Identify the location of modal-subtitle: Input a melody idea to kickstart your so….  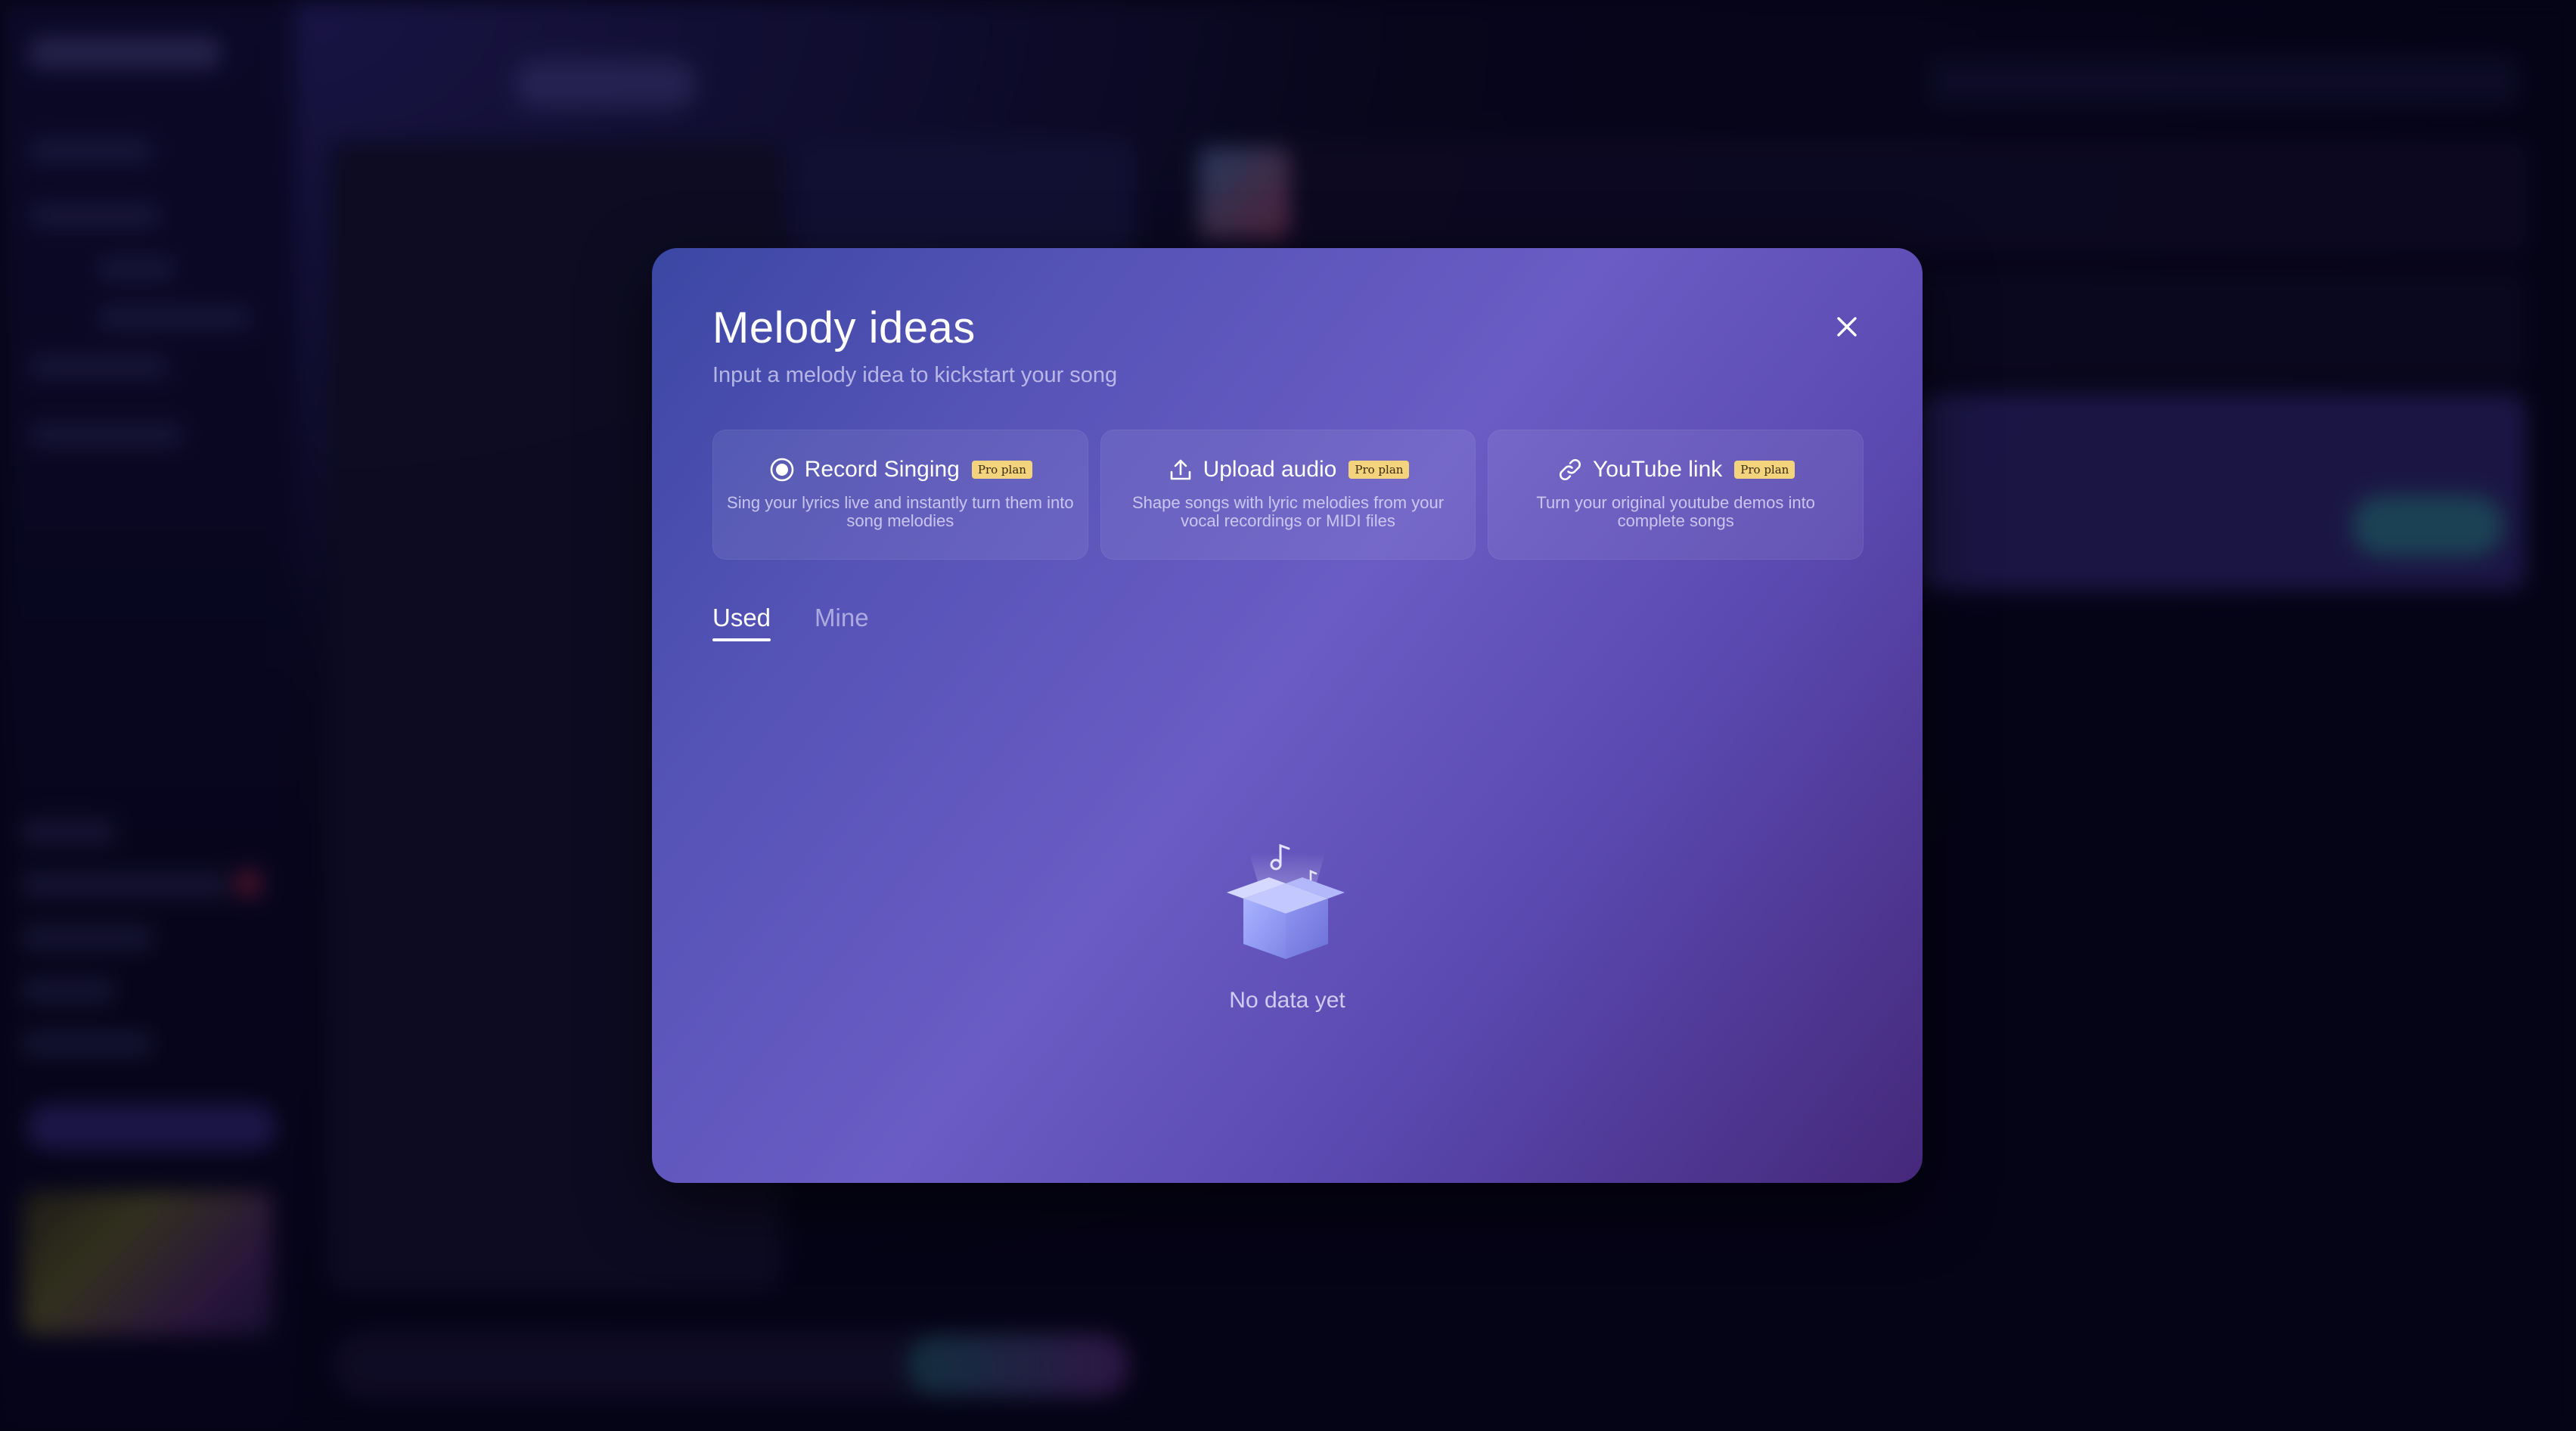
(915, 375).